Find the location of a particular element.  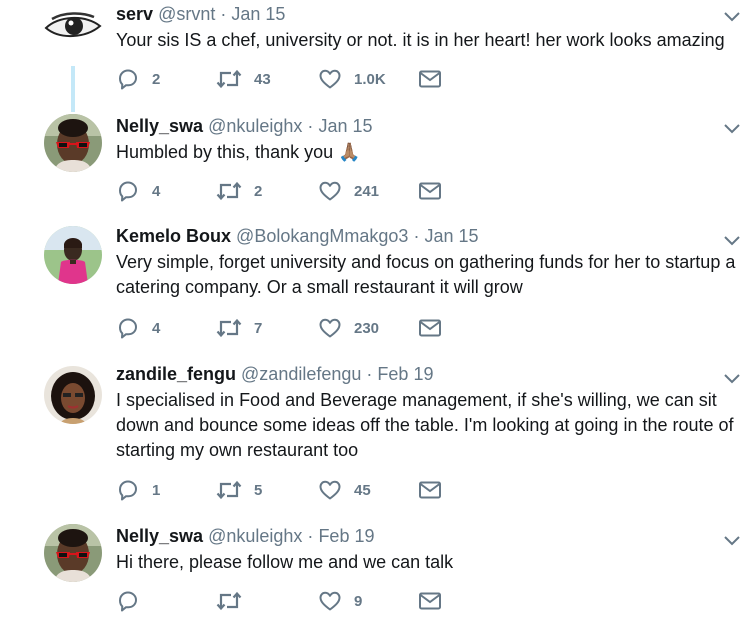

retweet-button: 2 is located at coordinates (239, 191).